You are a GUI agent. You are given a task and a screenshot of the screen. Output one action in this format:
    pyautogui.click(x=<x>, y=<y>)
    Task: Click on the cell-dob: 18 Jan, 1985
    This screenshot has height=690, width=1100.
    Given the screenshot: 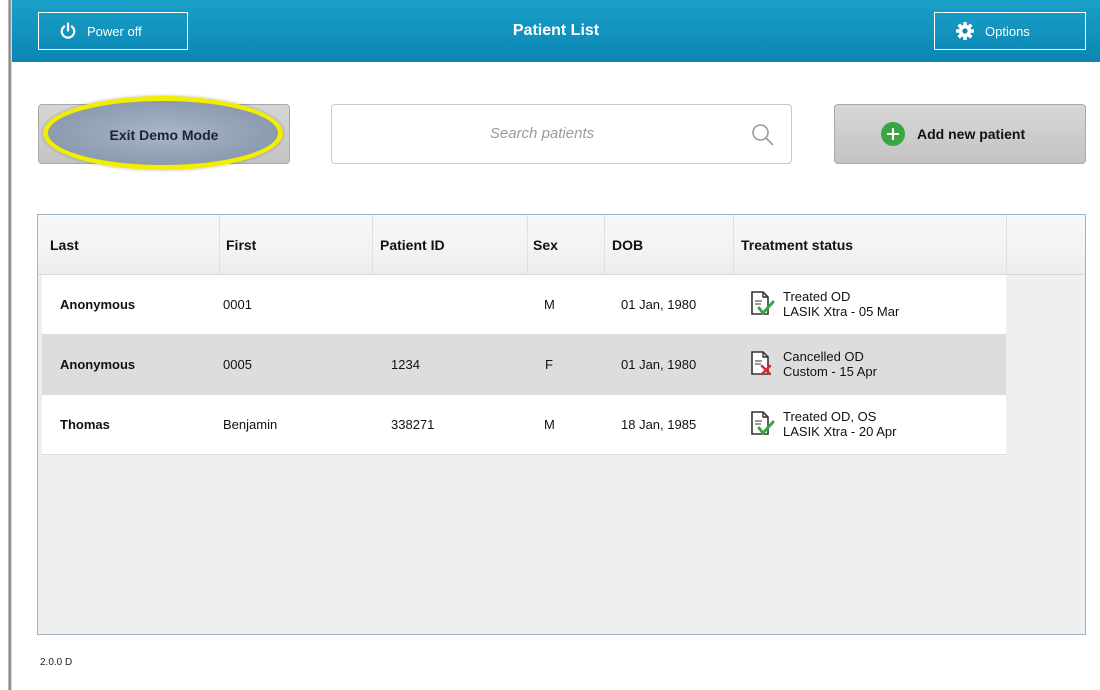 What is the action you would take?
    pyautogui.click(x=659, y=424)
    